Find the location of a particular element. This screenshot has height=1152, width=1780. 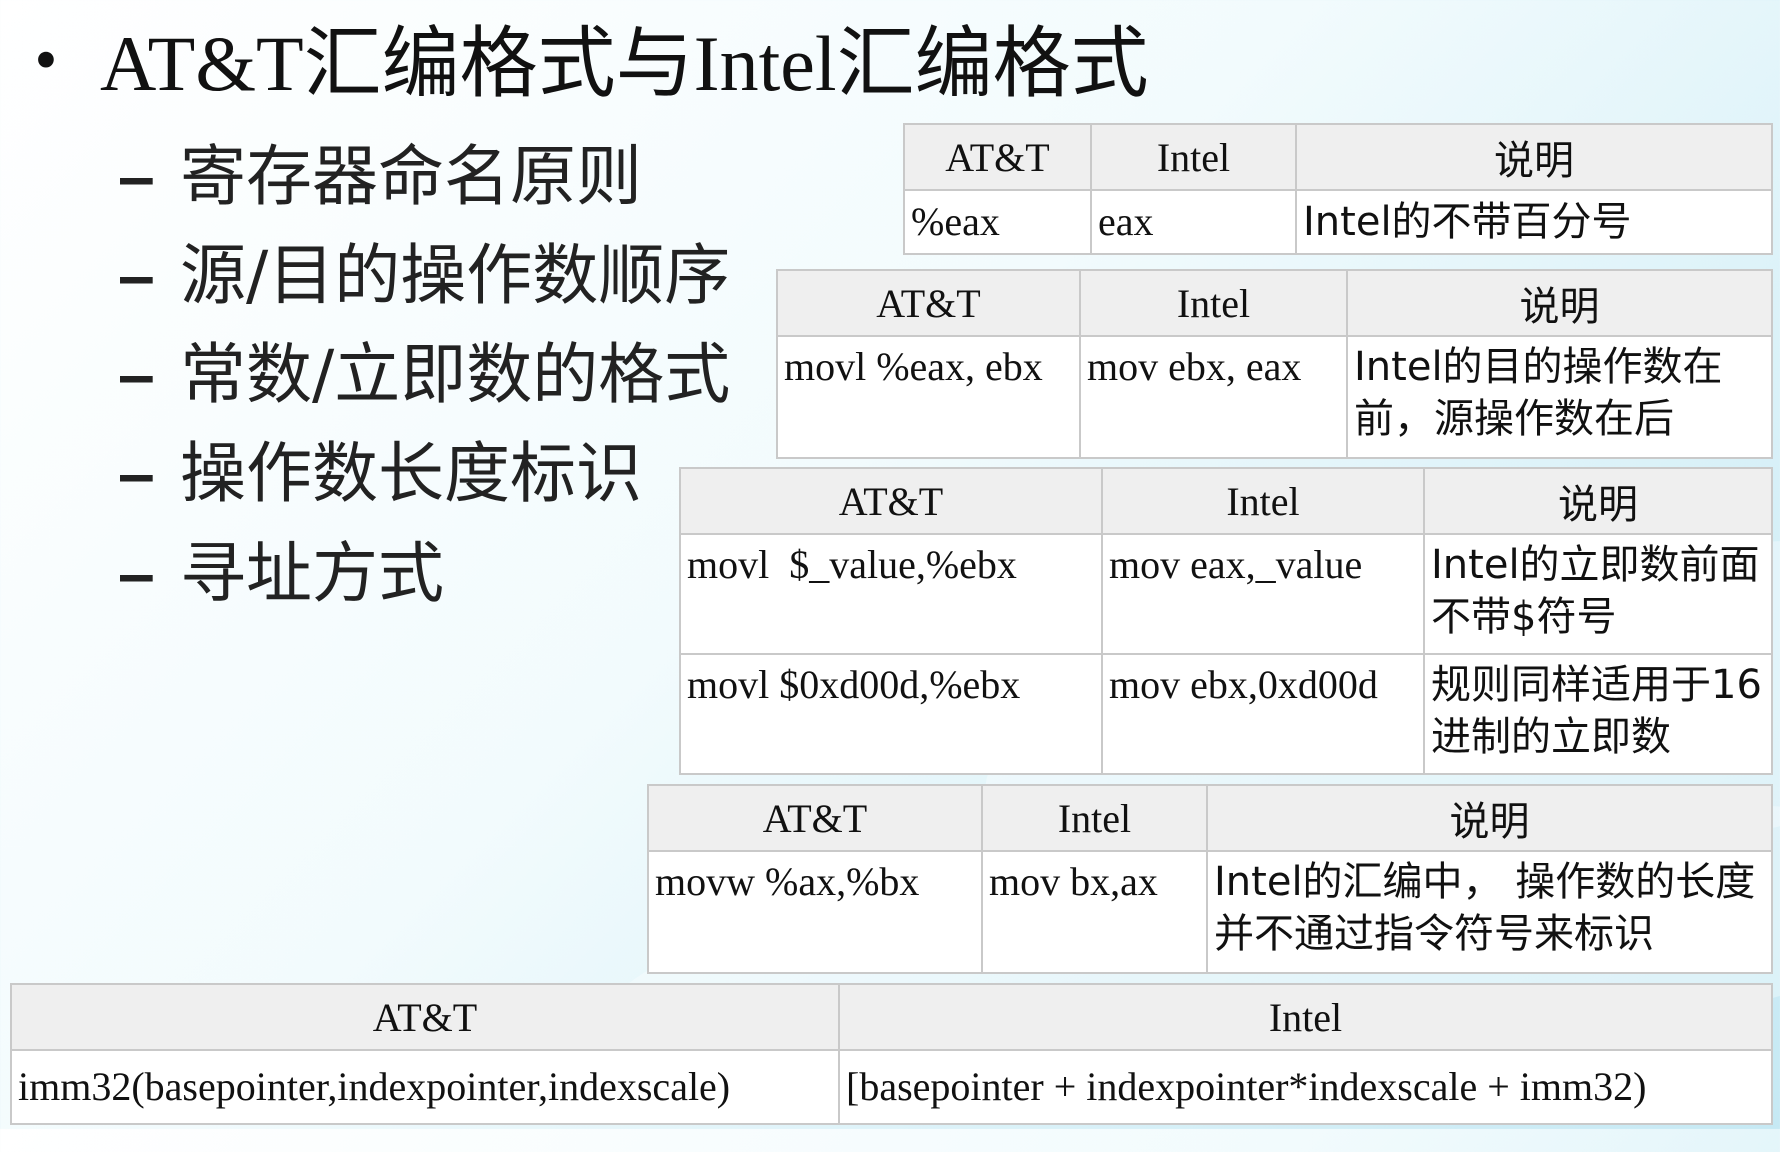

cell-description: Intel的目的操作数在前，源操作数在后 is located at coordinates (1559, 397).